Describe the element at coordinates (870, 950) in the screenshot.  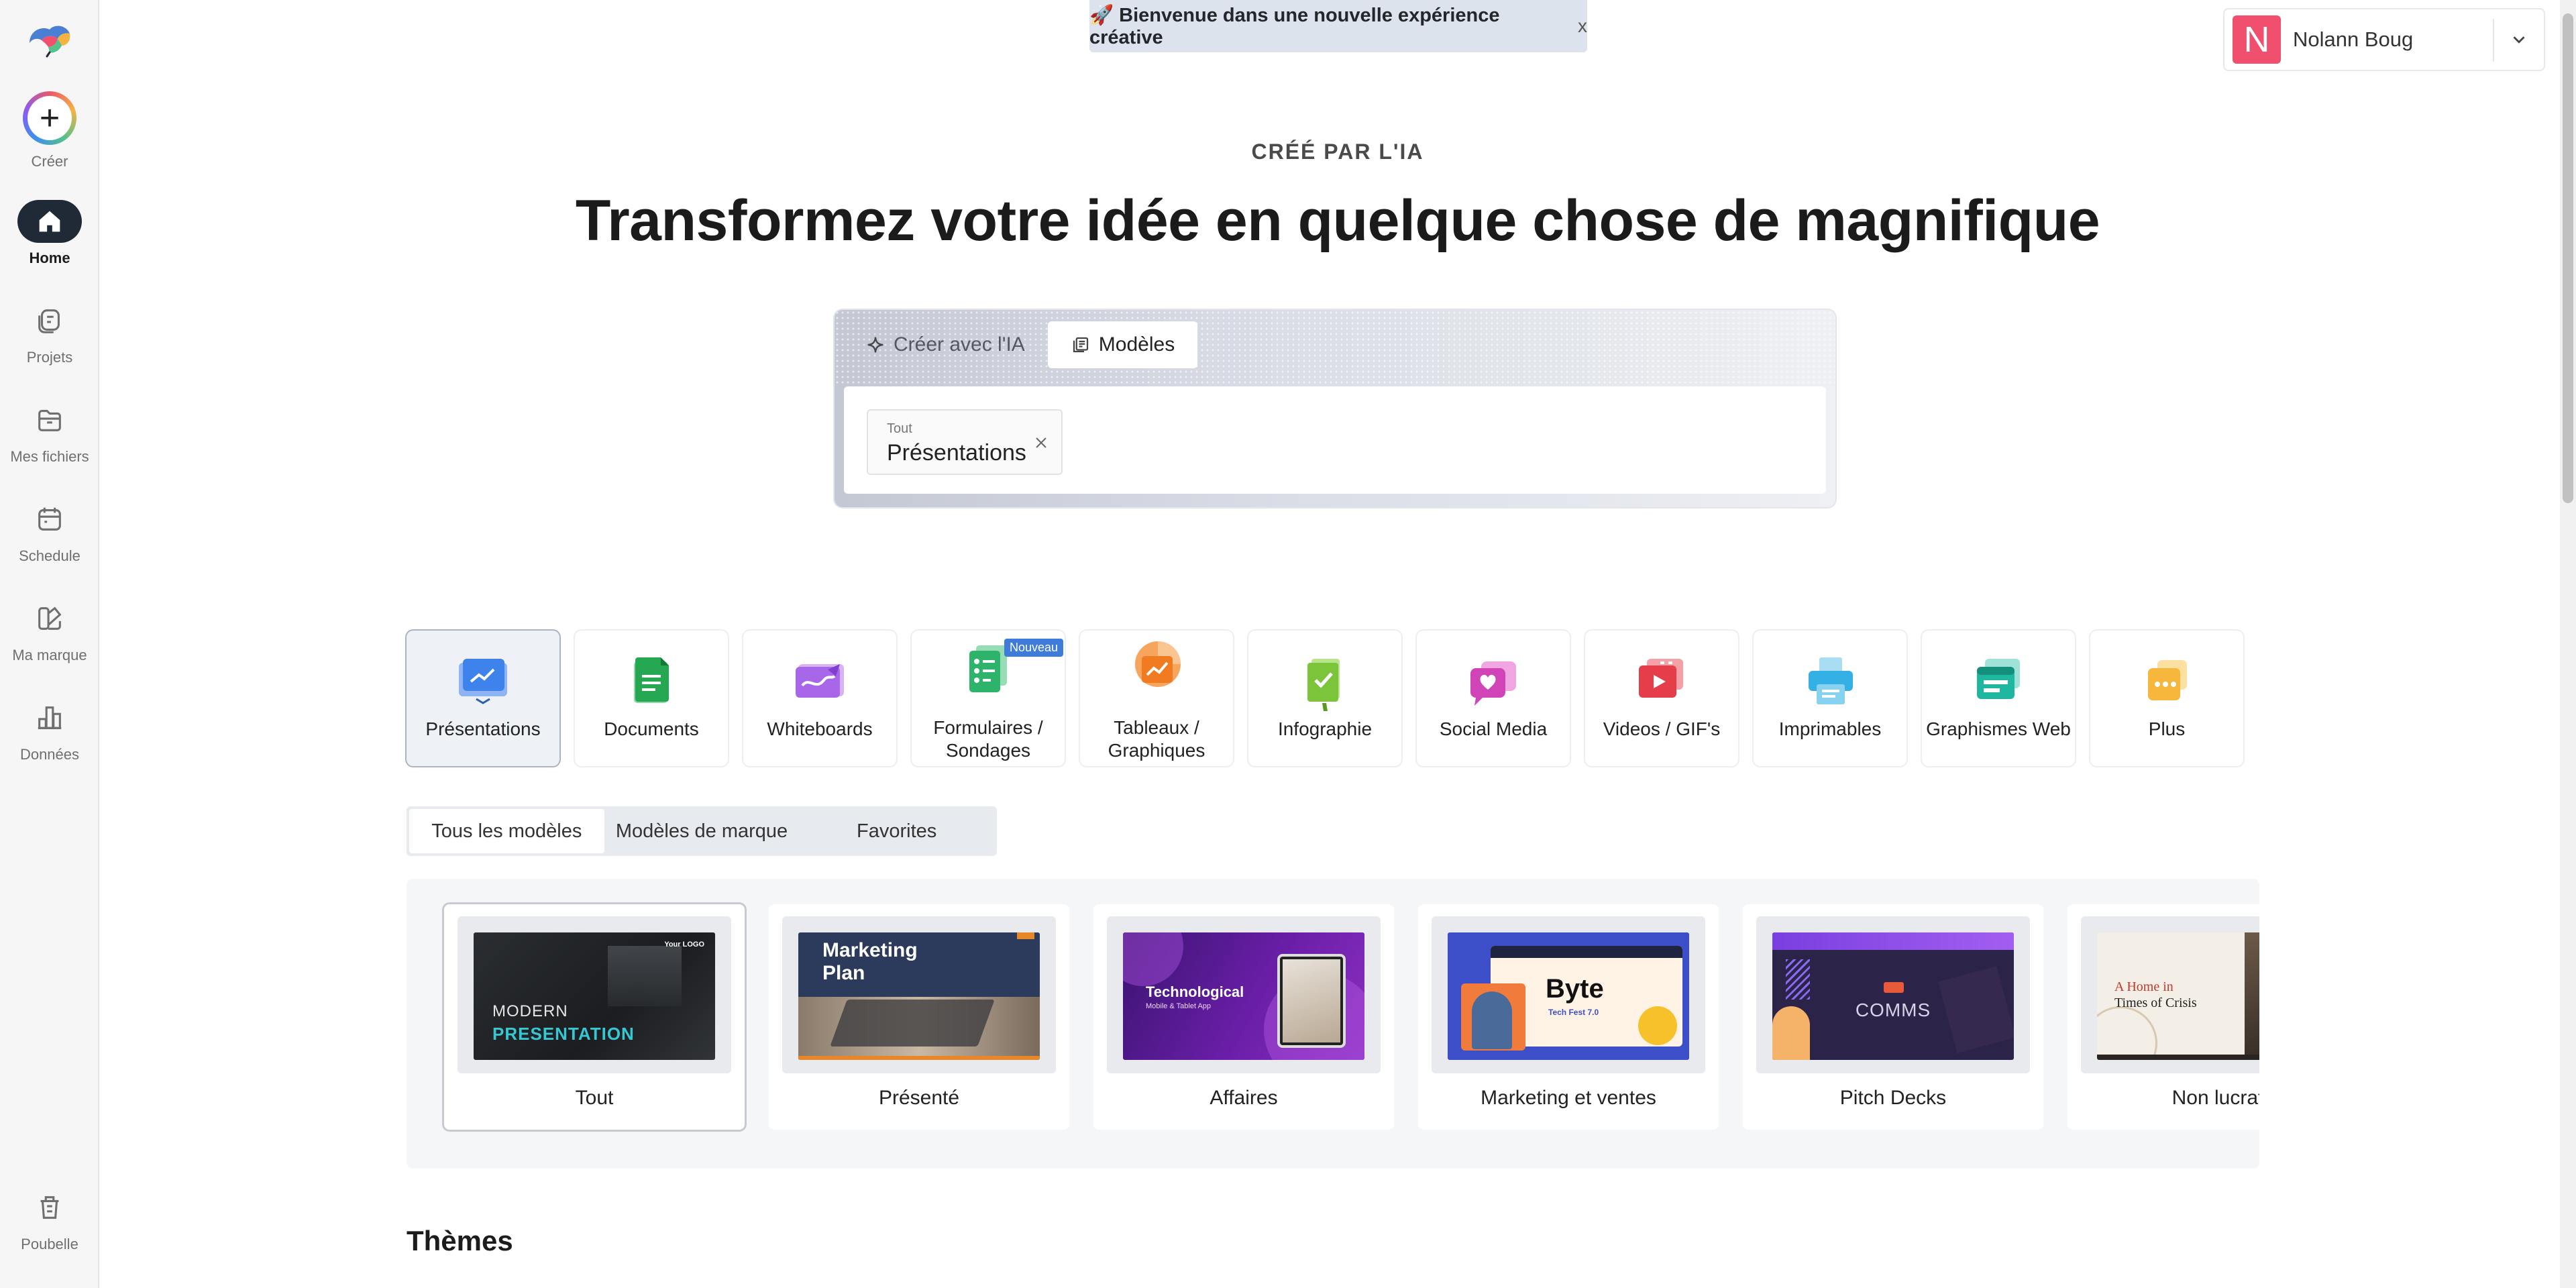
I see `thumb-line1: Marketing` at that location.